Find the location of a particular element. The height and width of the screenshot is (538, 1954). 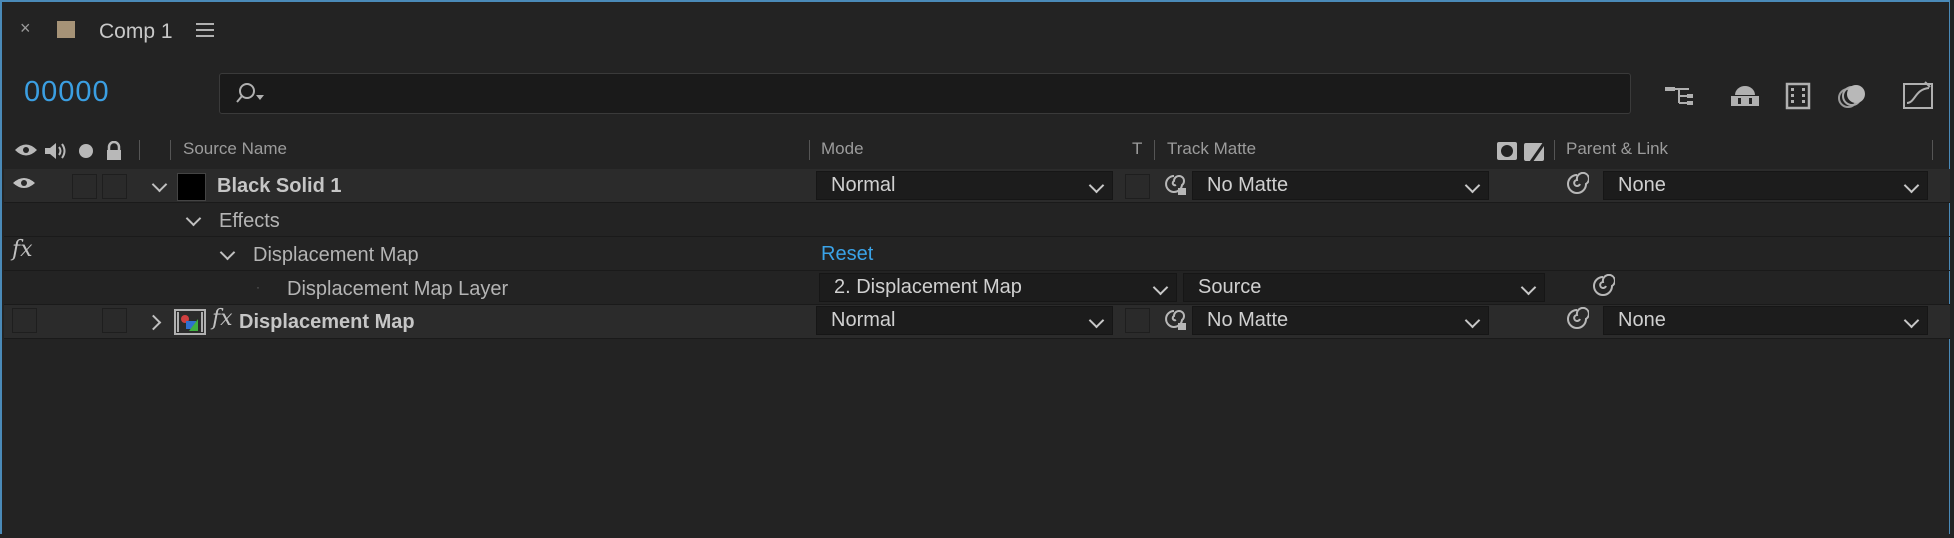

lock-header-icon is located at coordinates (114, 150).